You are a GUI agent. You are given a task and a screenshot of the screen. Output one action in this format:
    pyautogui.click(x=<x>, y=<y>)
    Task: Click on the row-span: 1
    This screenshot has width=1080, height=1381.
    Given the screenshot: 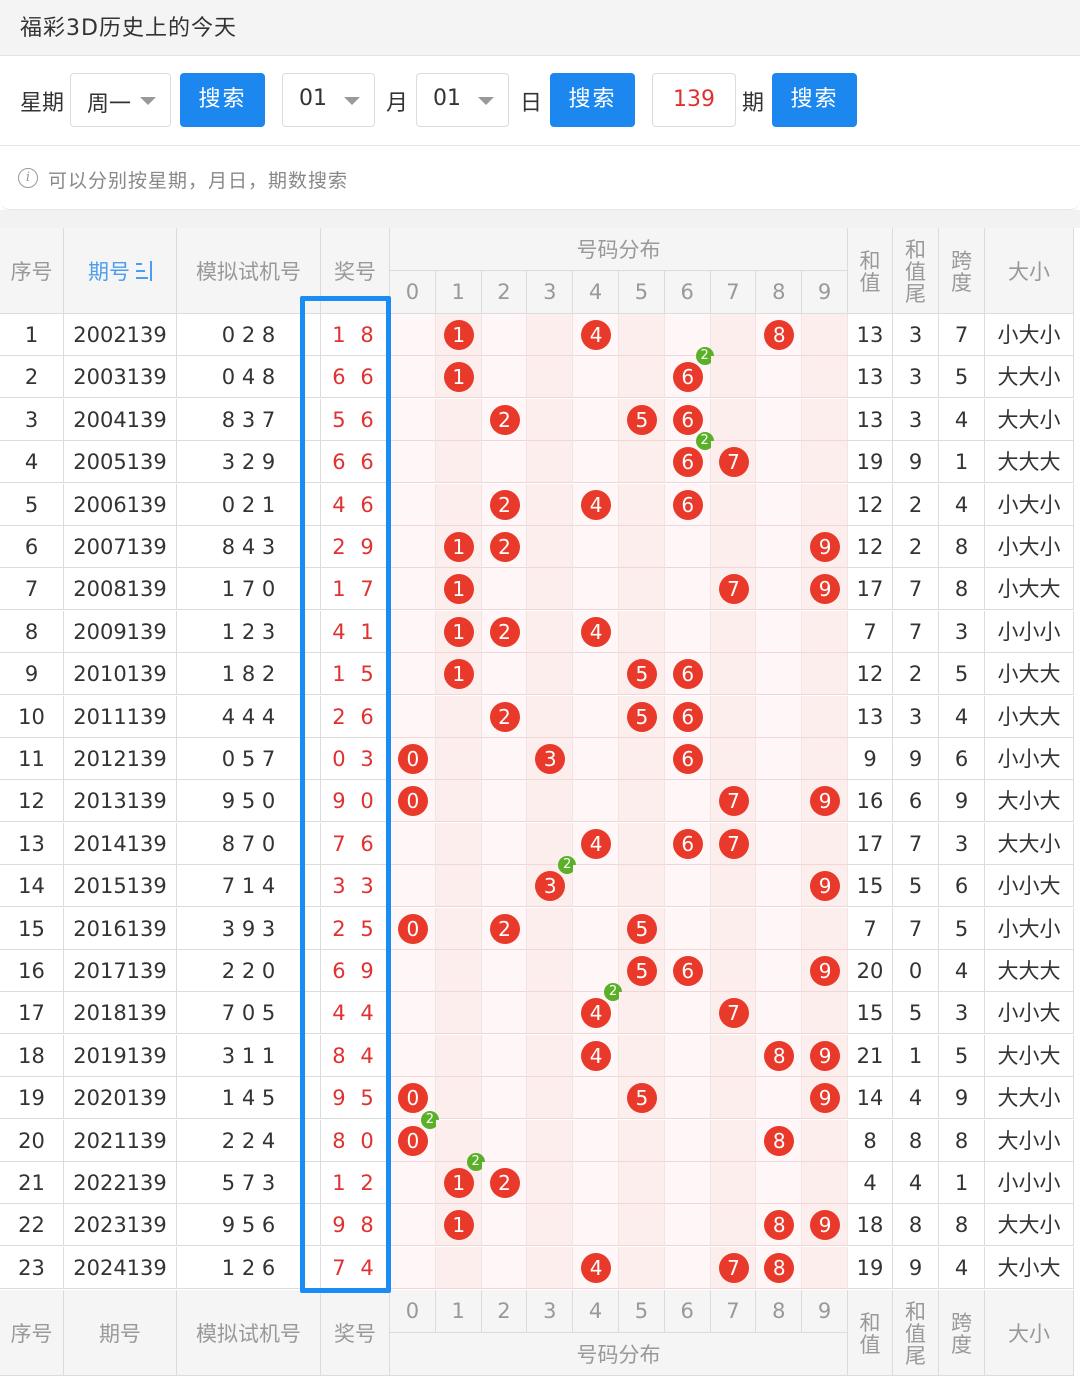 What is the action you would take?
    pyautogui.click(x=962, y=1183)
    